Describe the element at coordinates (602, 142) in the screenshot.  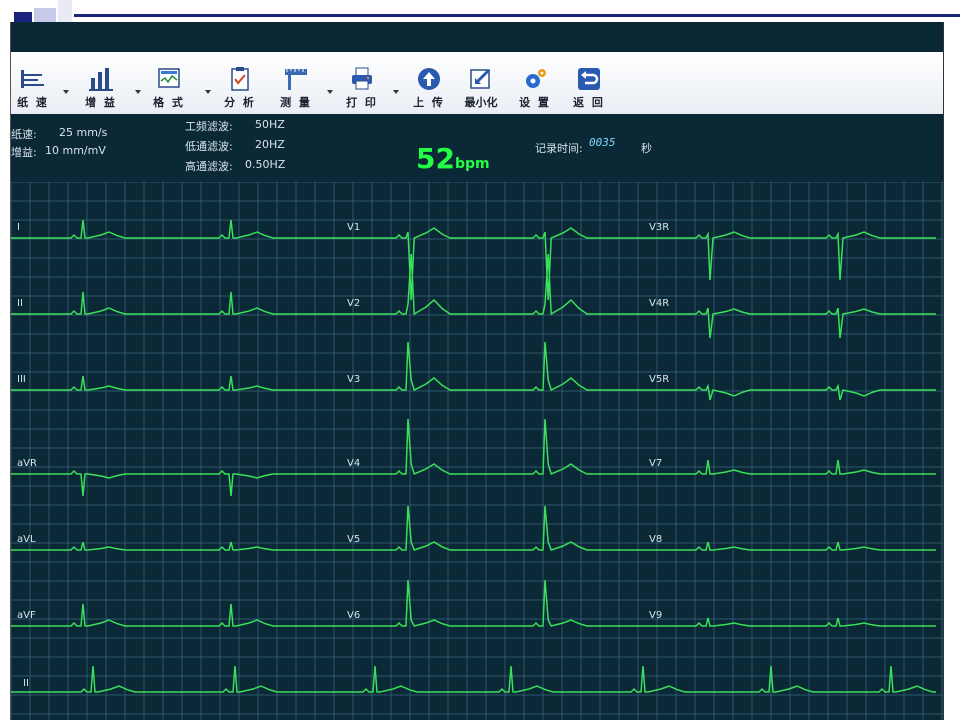
I see `record-time-value: 0035` at that location.